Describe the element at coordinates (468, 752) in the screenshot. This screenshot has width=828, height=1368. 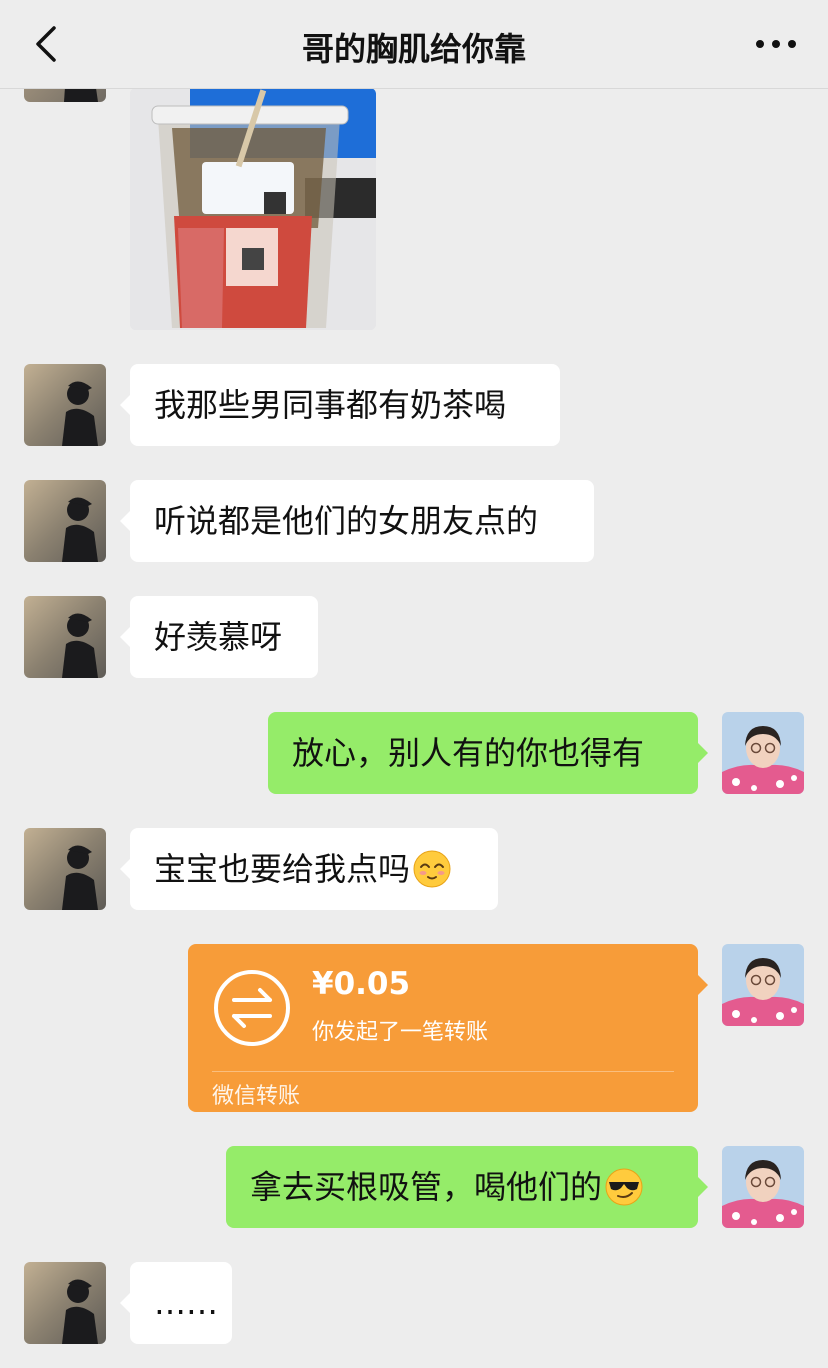
I see `message-text: 放心，别人有的你也得有` at that location.